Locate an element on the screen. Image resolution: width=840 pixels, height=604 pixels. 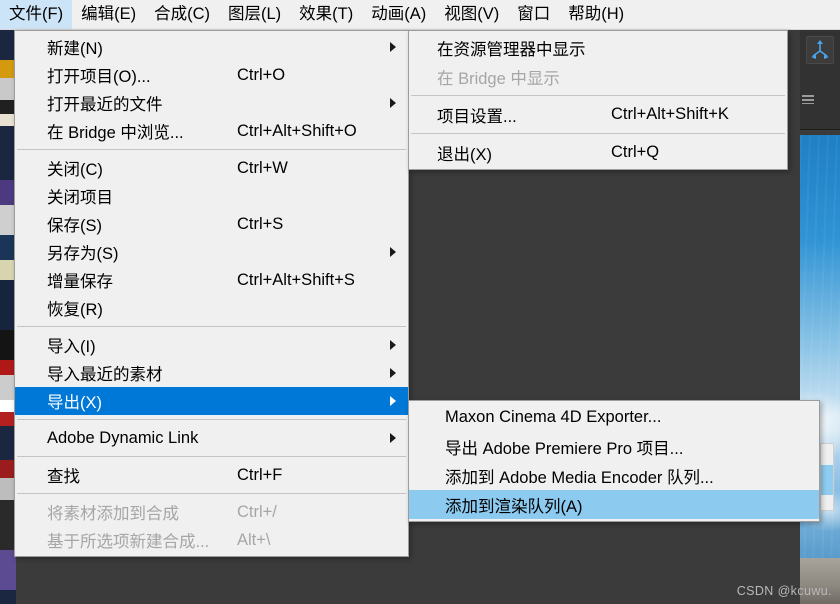
menu-item: 关闭项目 is located at coordinates (211, 196).